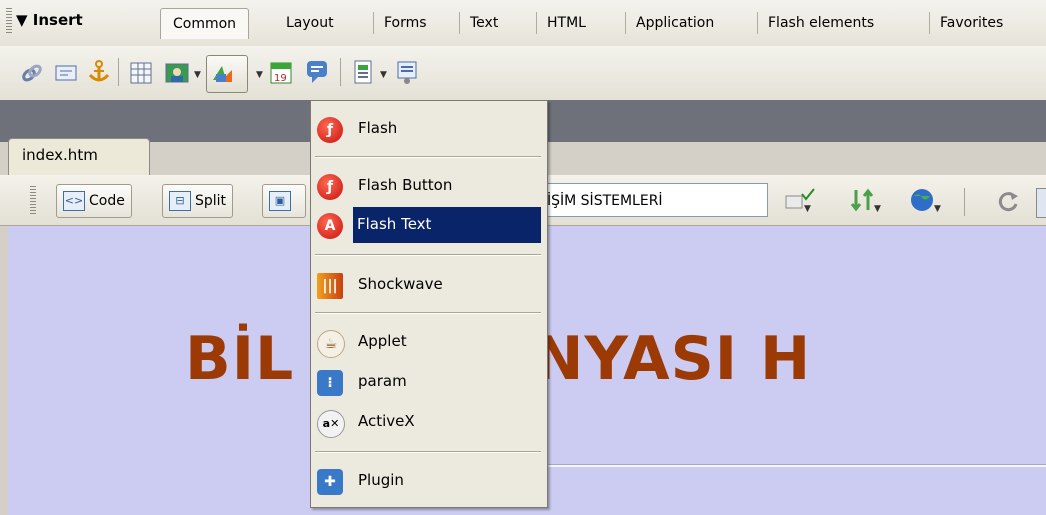 This screenshot has height=515, width=1046. What do you see at coordinates (400, 284) in the screenshot?
I see `menu-item-label: Shockwave` at bounding box center [400, 284].